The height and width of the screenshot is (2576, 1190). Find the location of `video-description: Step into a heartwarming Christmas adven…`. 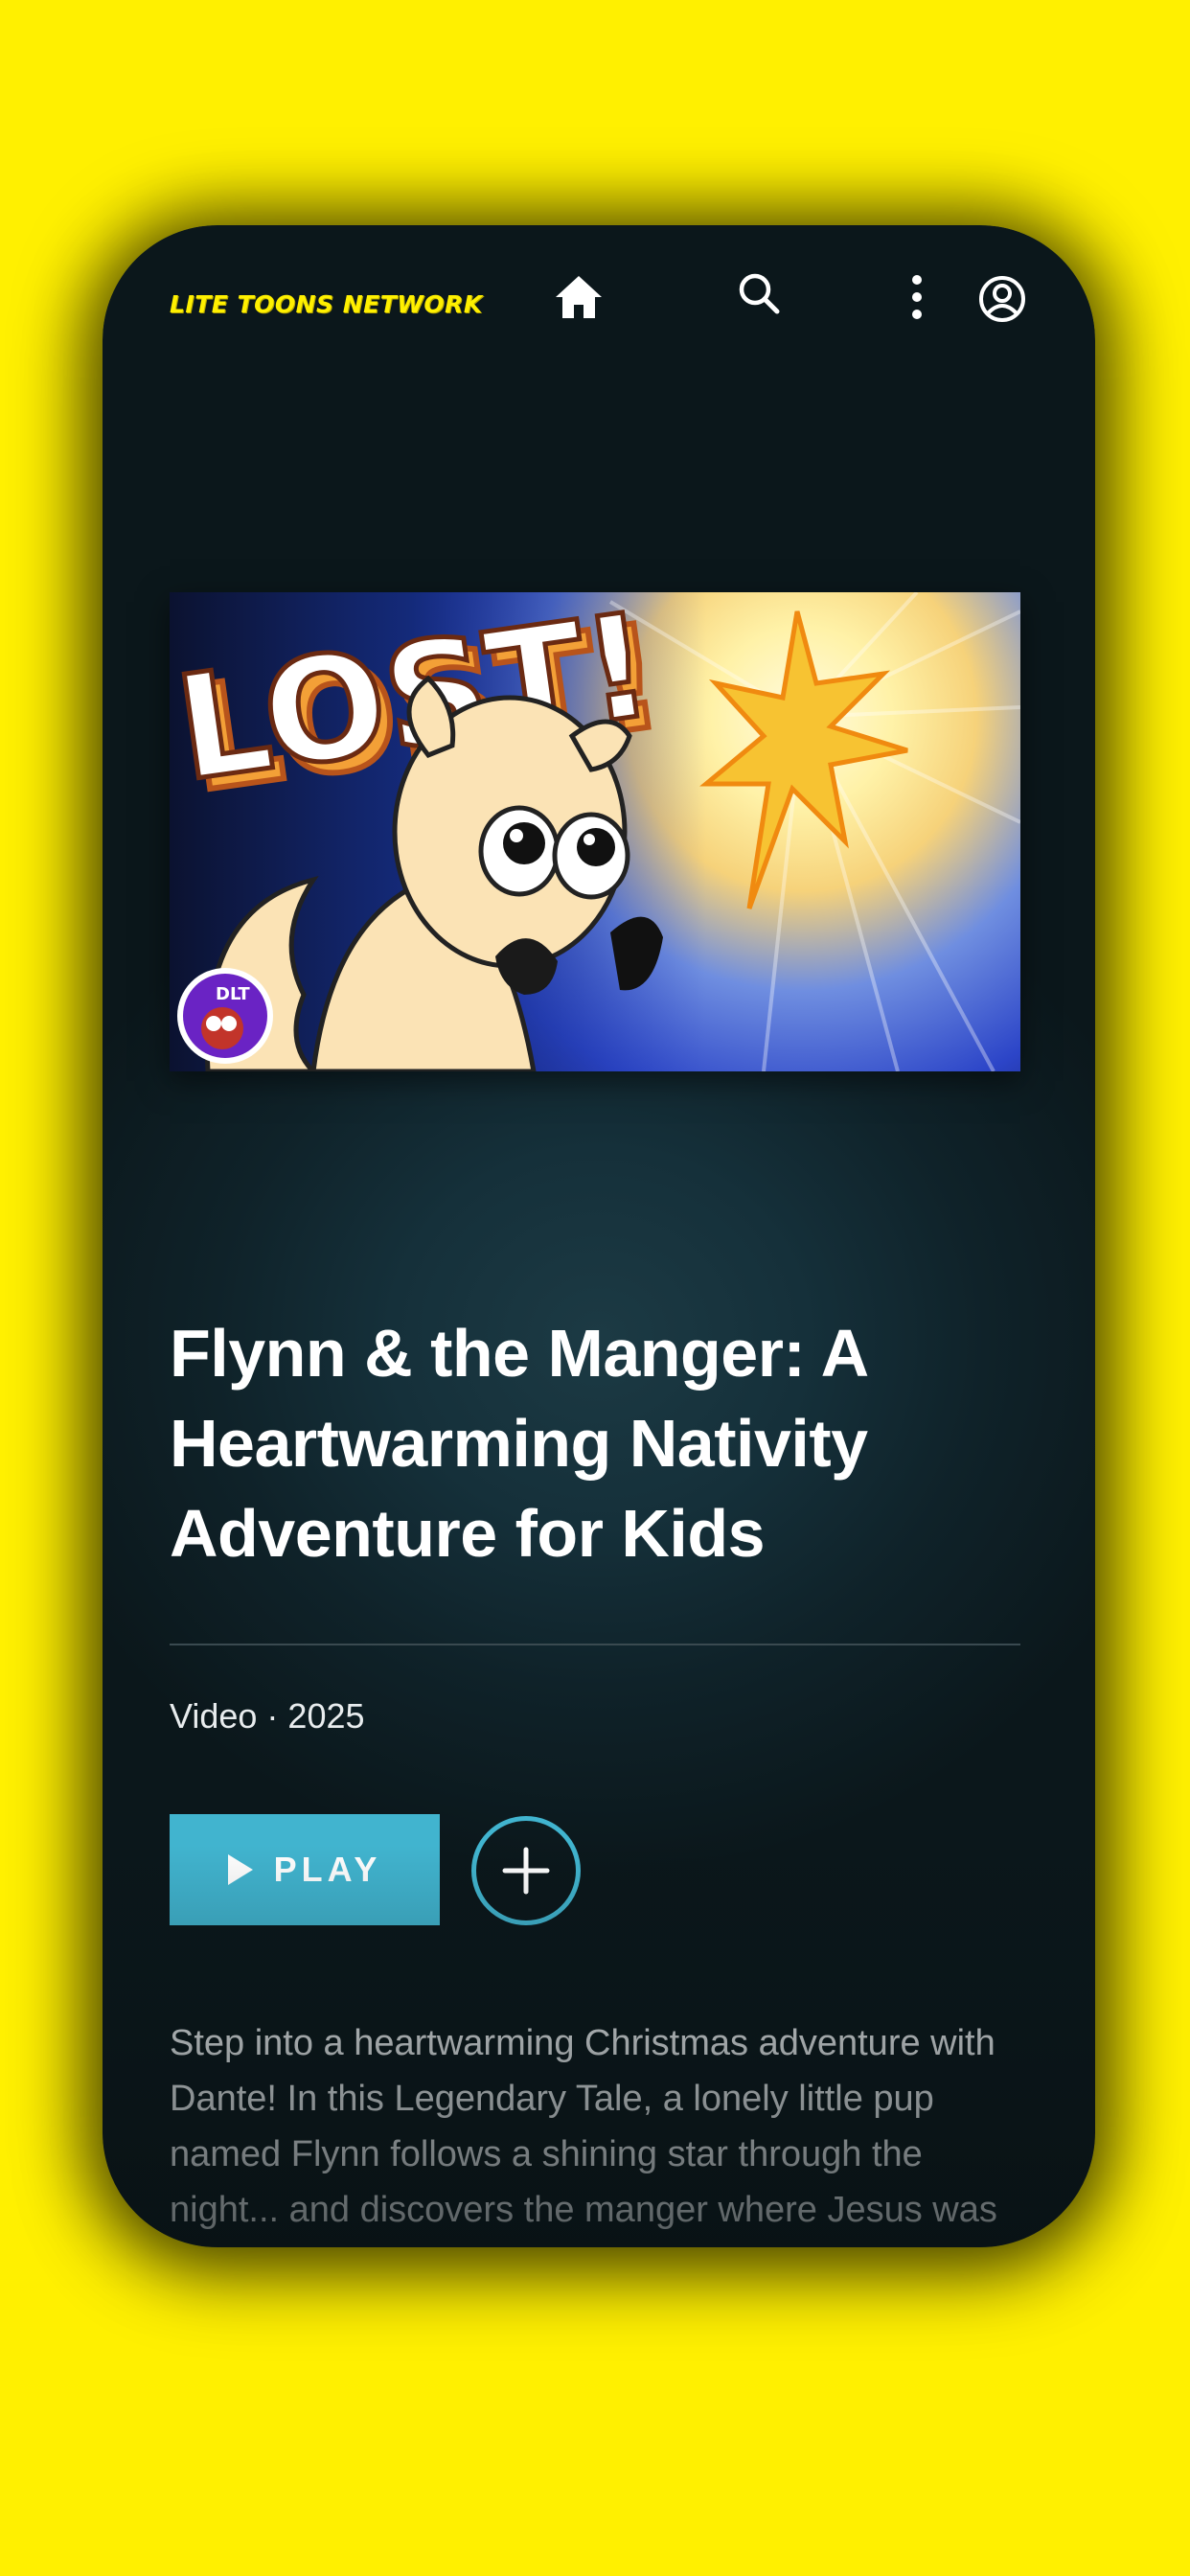

video-description: Step into a heartwarming Christmas adven… is located at coordinates (584, 2135).